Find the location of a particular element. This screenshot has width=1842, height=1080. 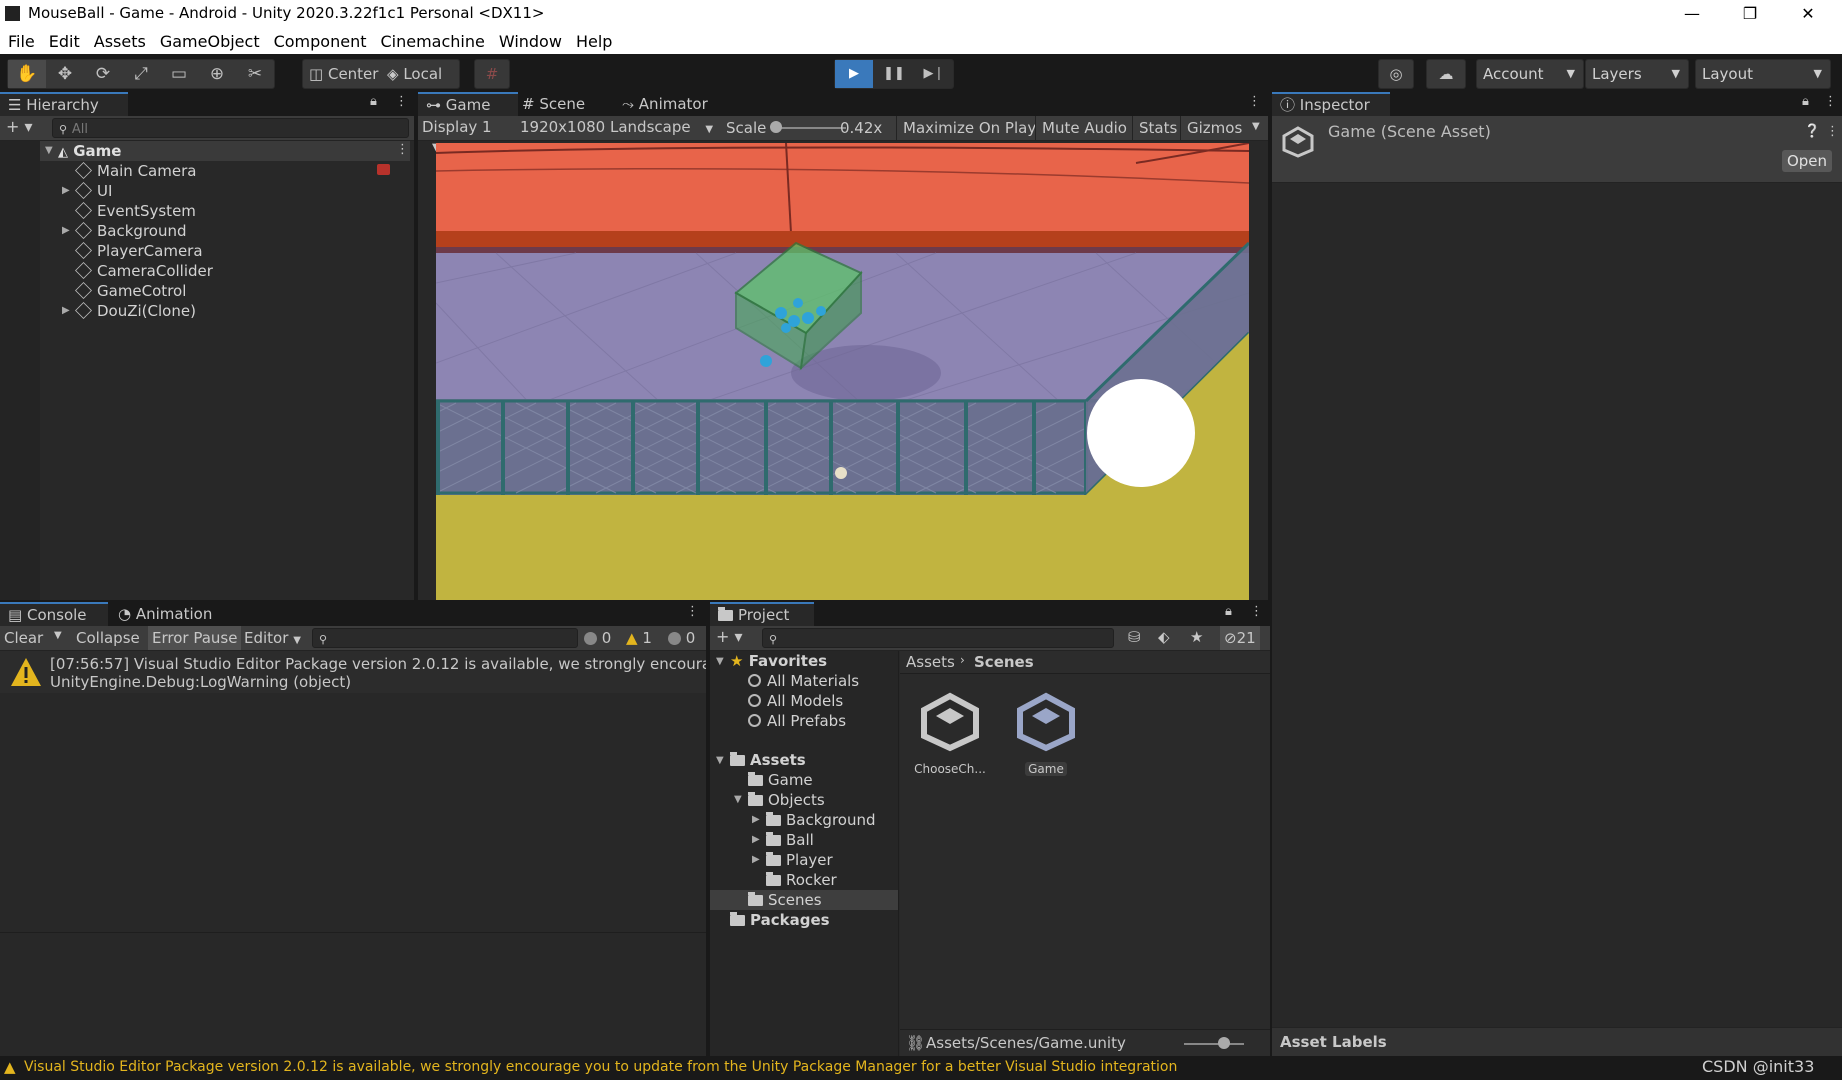

help-icon: ❔ is located at coordinates (1812, 131).